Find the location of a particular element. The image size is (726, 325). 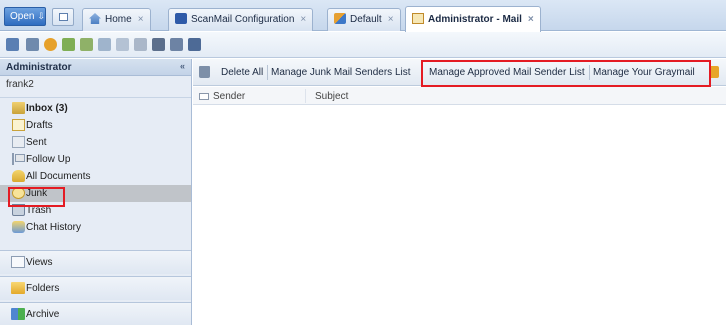

download-arrow-icon: ⇩ is located at coordinates (41, 16).